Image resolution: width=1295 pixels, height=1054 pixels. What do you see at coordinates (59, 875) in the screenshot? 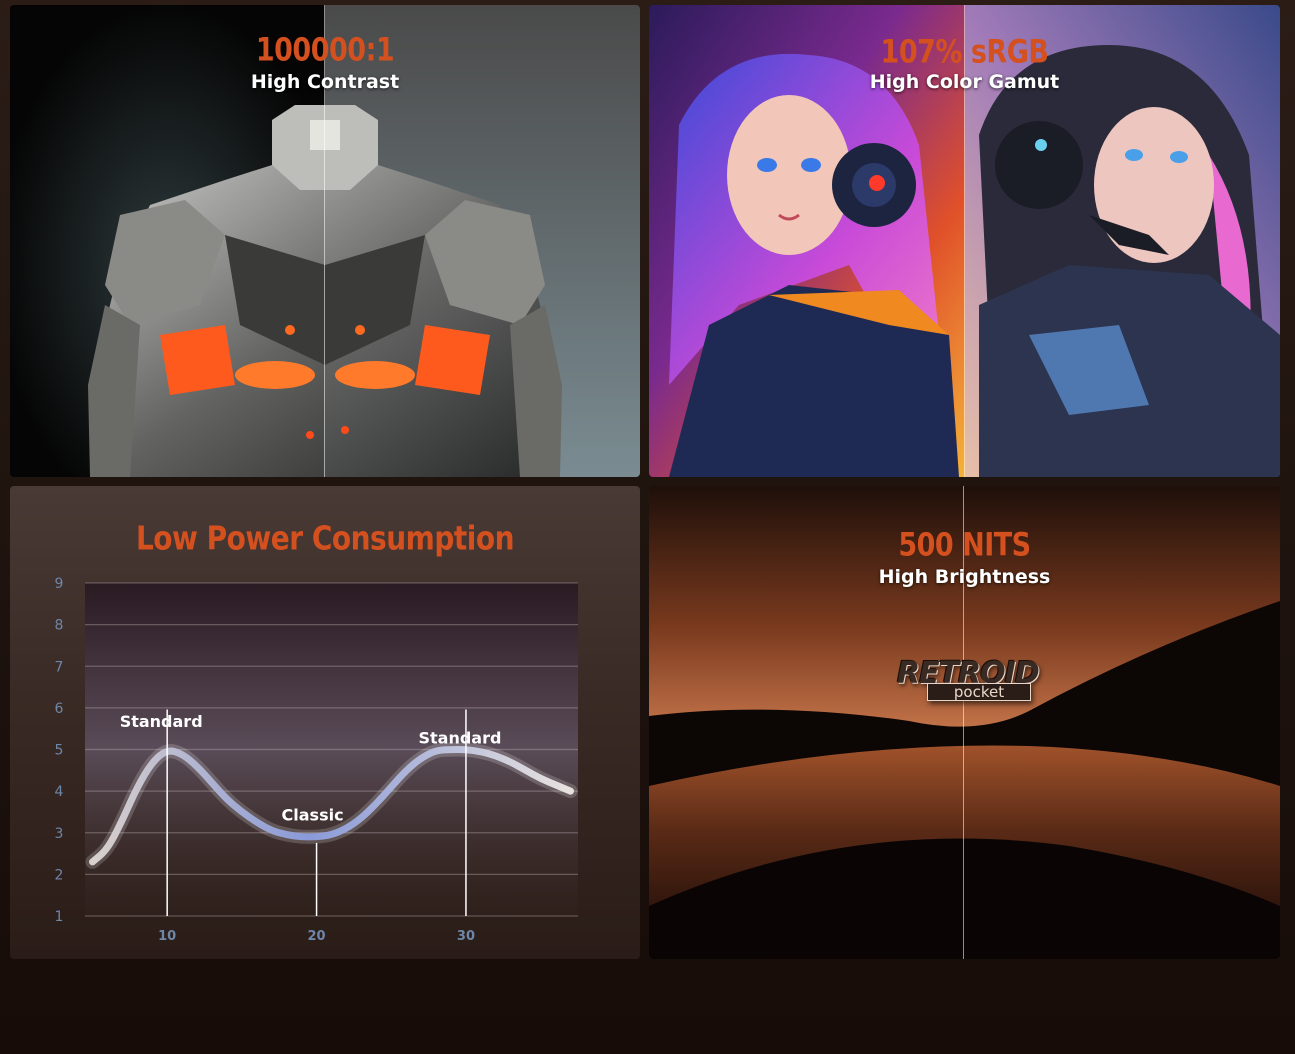
I see `y-tick-label: 2` at bounding box center [59, 875].